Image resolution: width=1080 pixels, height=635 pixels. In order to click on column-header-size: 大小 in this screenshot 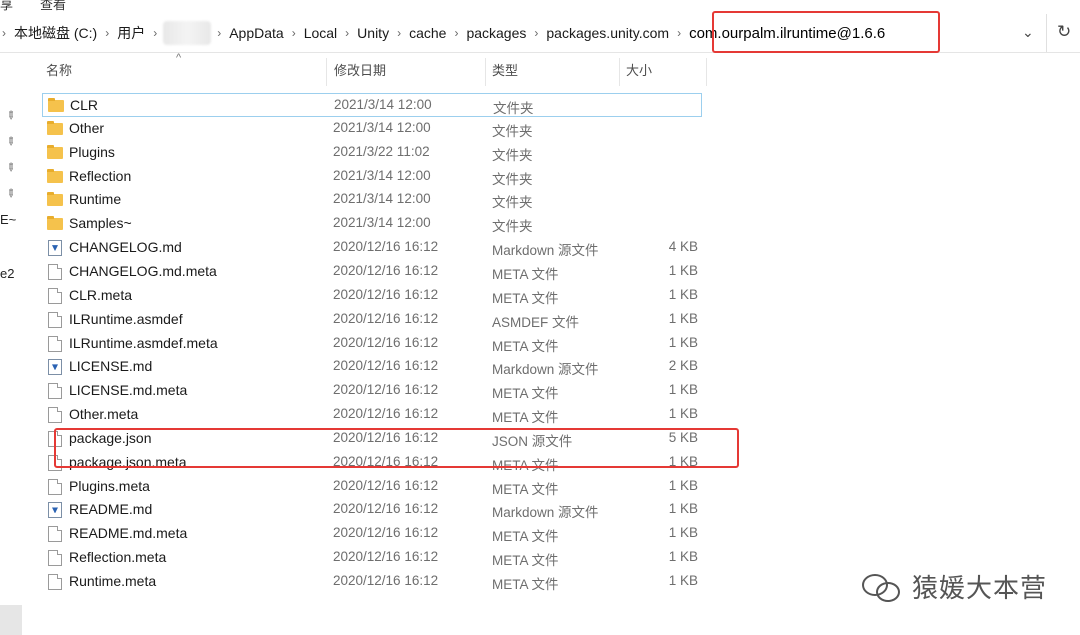, I will do `click(639, 73)`.